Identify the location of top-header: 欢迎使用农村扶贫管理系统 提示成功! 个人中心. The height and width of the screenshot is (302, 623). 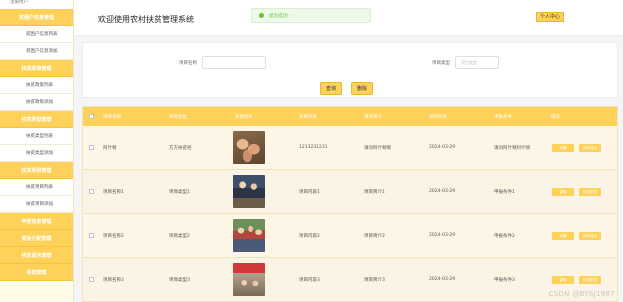
(348, 18).